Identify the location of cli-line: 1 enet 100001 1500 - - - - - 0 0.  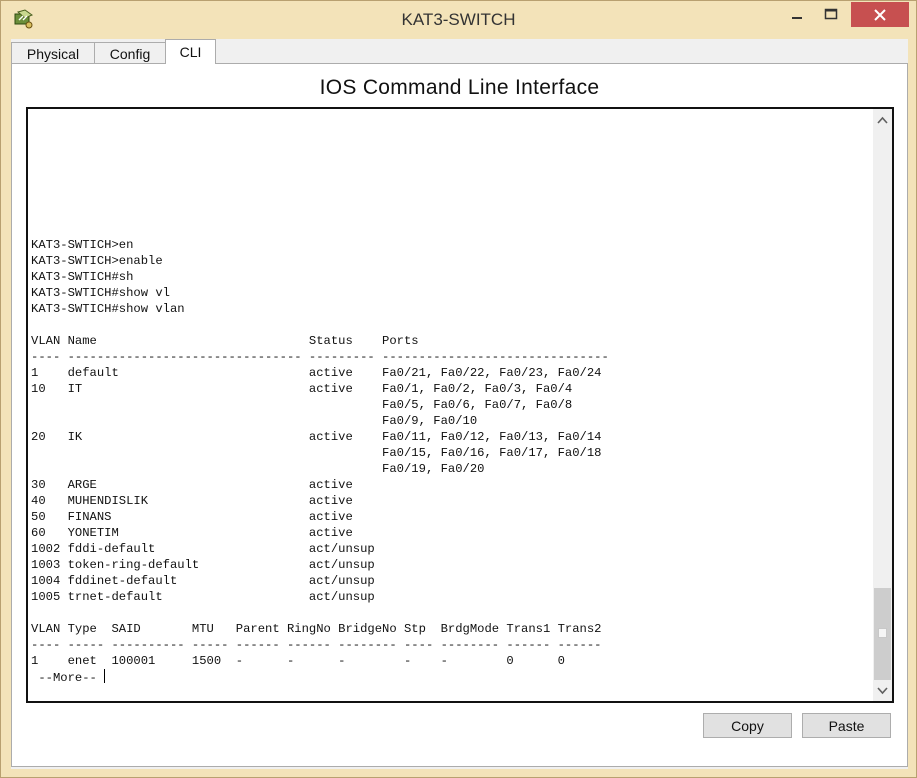
(298, 661).